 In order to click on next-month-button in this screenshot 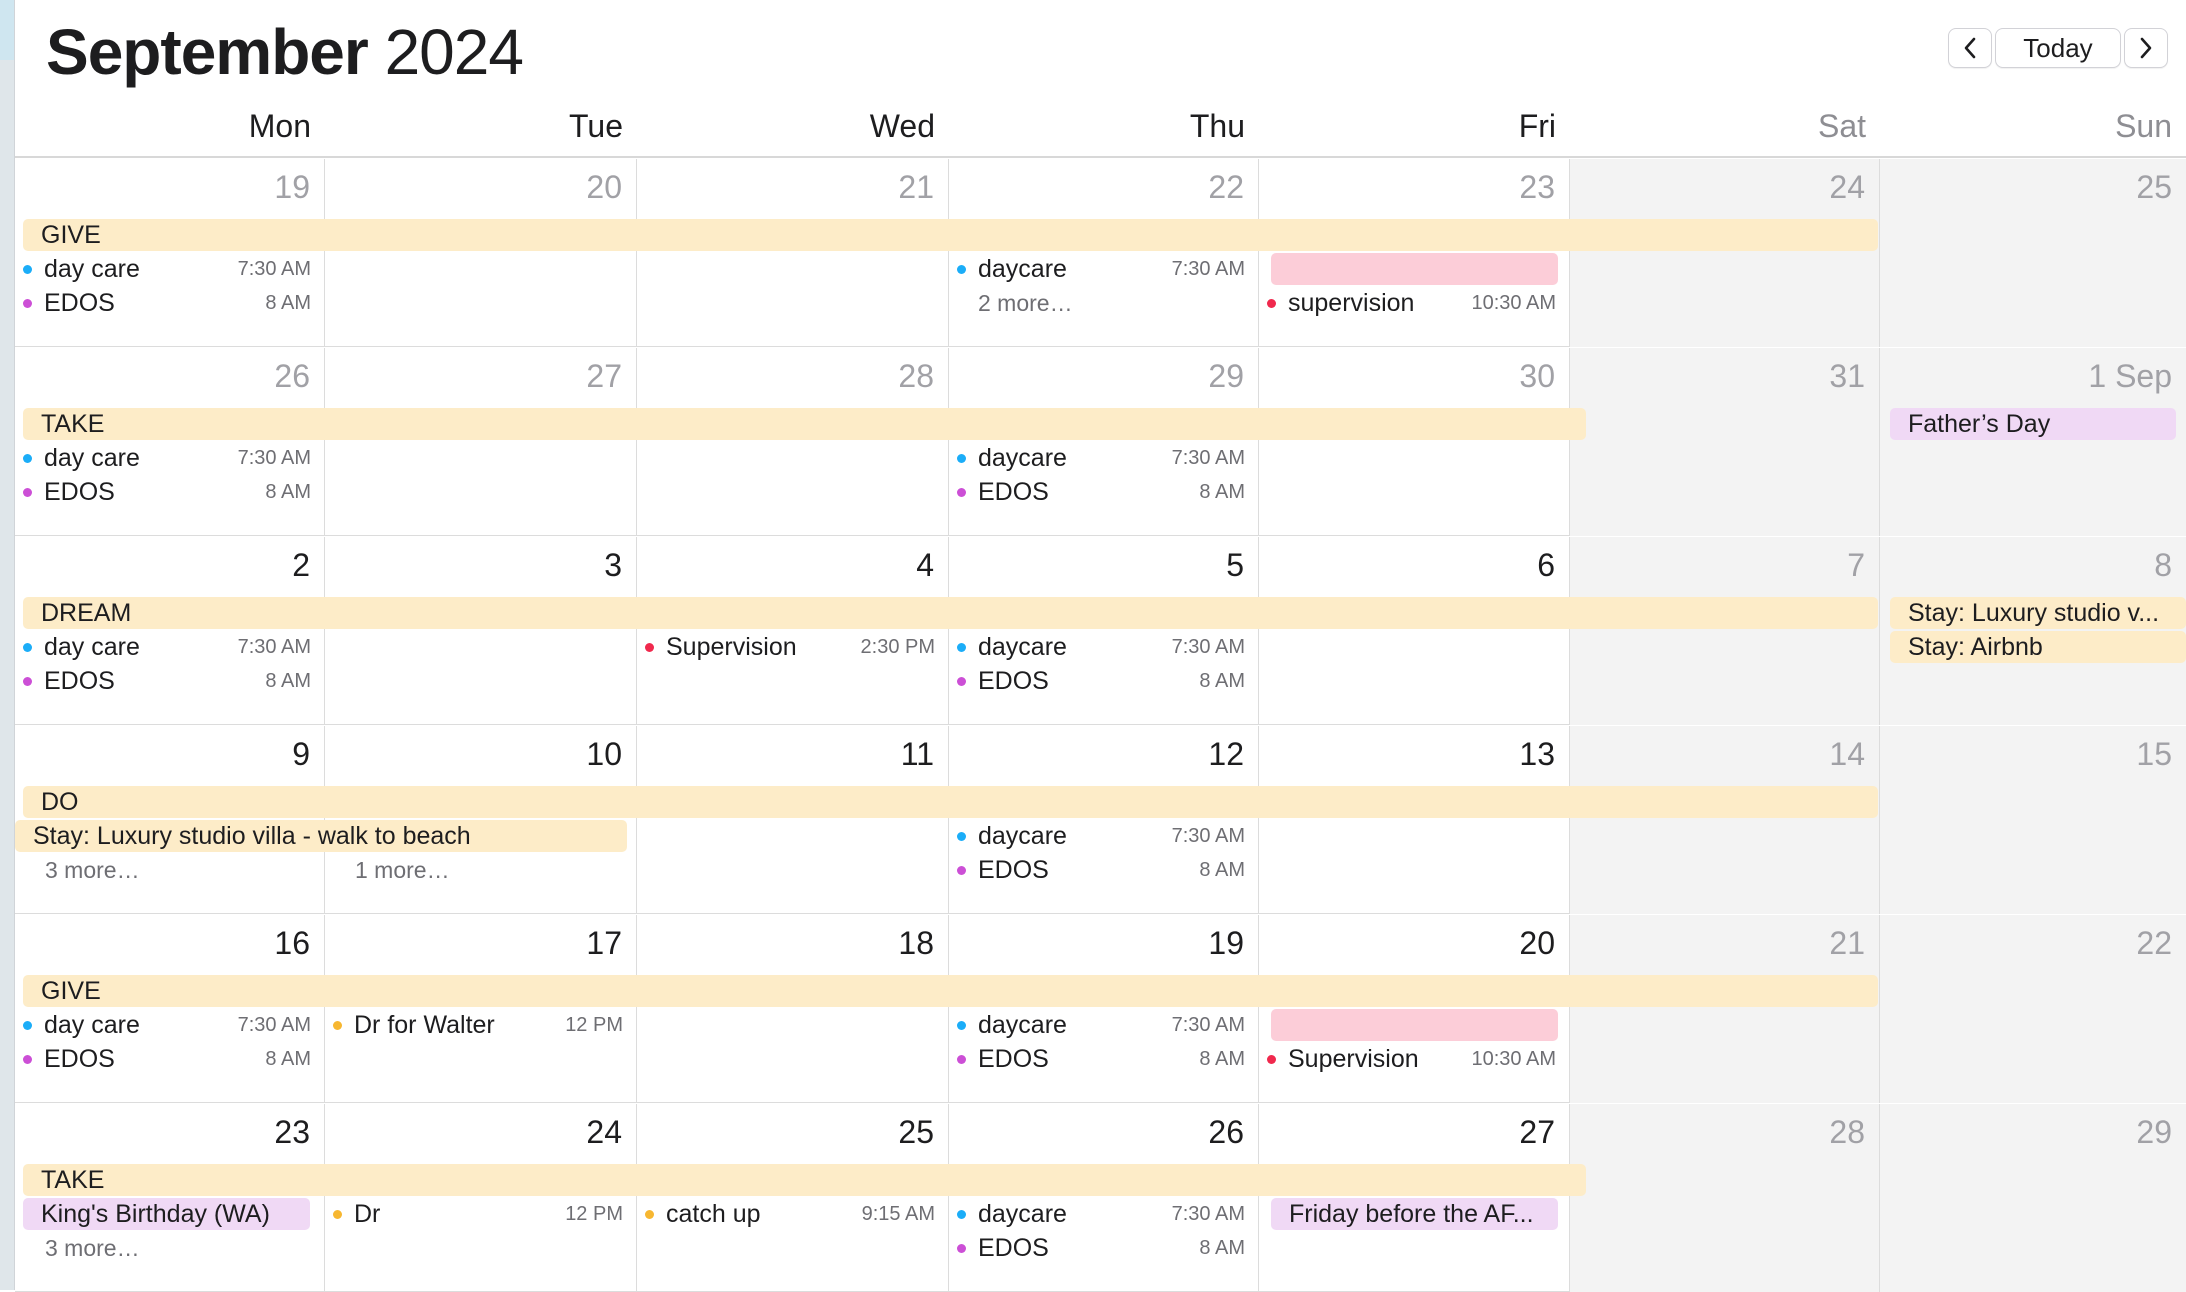, I will do `click(2146, 48)`.